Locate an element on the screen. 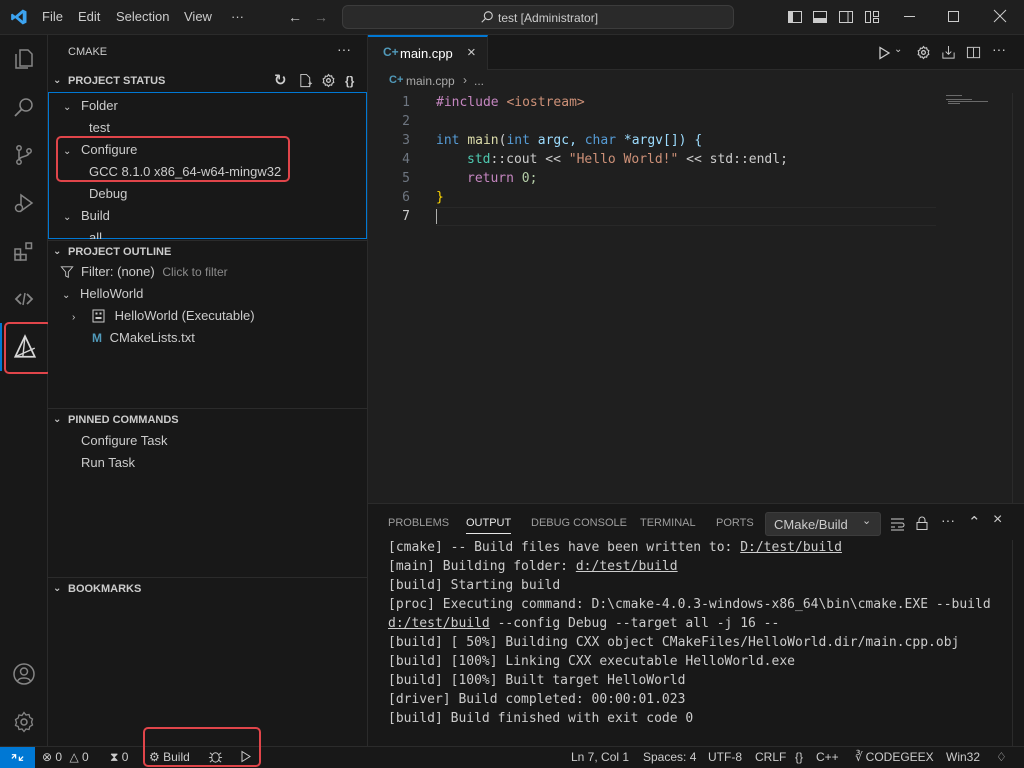 The height and width of the screenshot is (768, 1024). notifications-bell-icon: ♢ is located at coordinates (1001, 757).